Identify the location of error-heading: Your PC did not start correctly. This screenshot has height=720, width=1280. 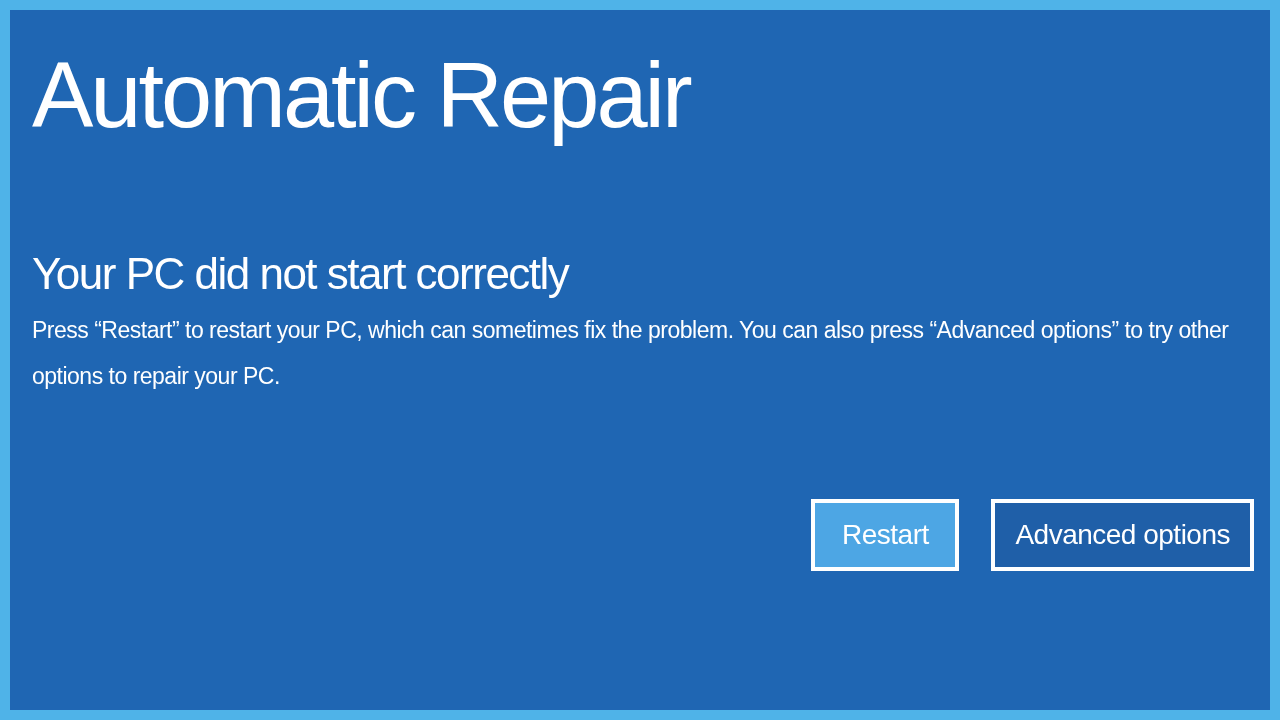
(300, 274).